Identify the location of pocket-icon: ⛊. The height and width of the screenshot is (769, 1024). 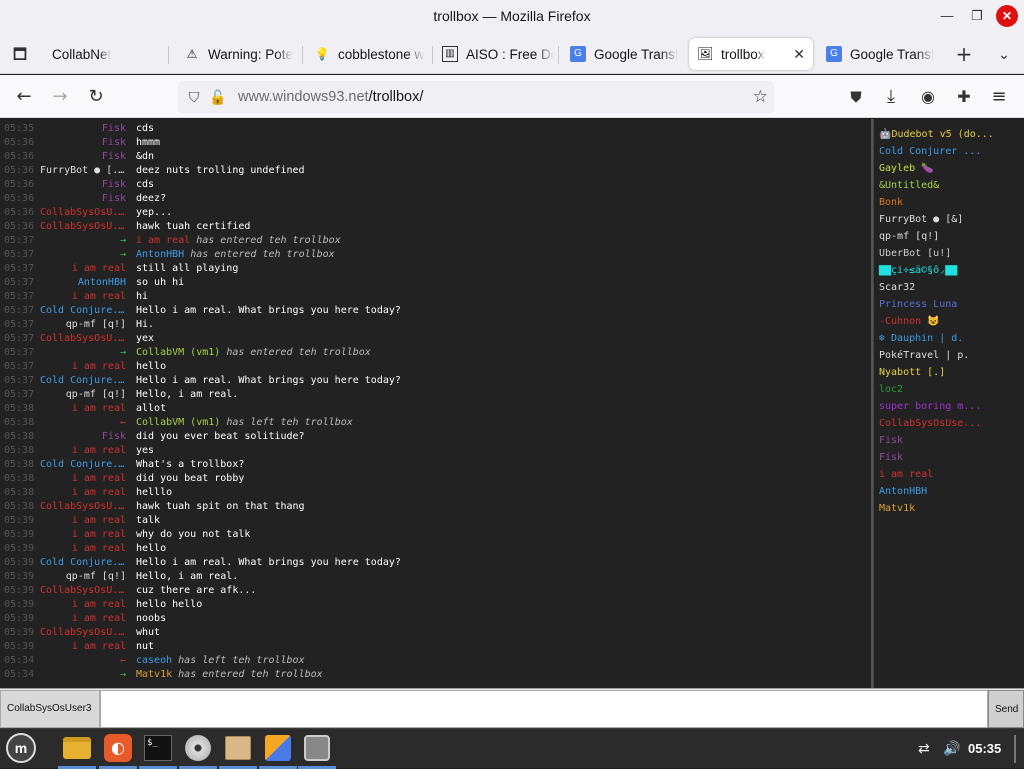
(856, 97).